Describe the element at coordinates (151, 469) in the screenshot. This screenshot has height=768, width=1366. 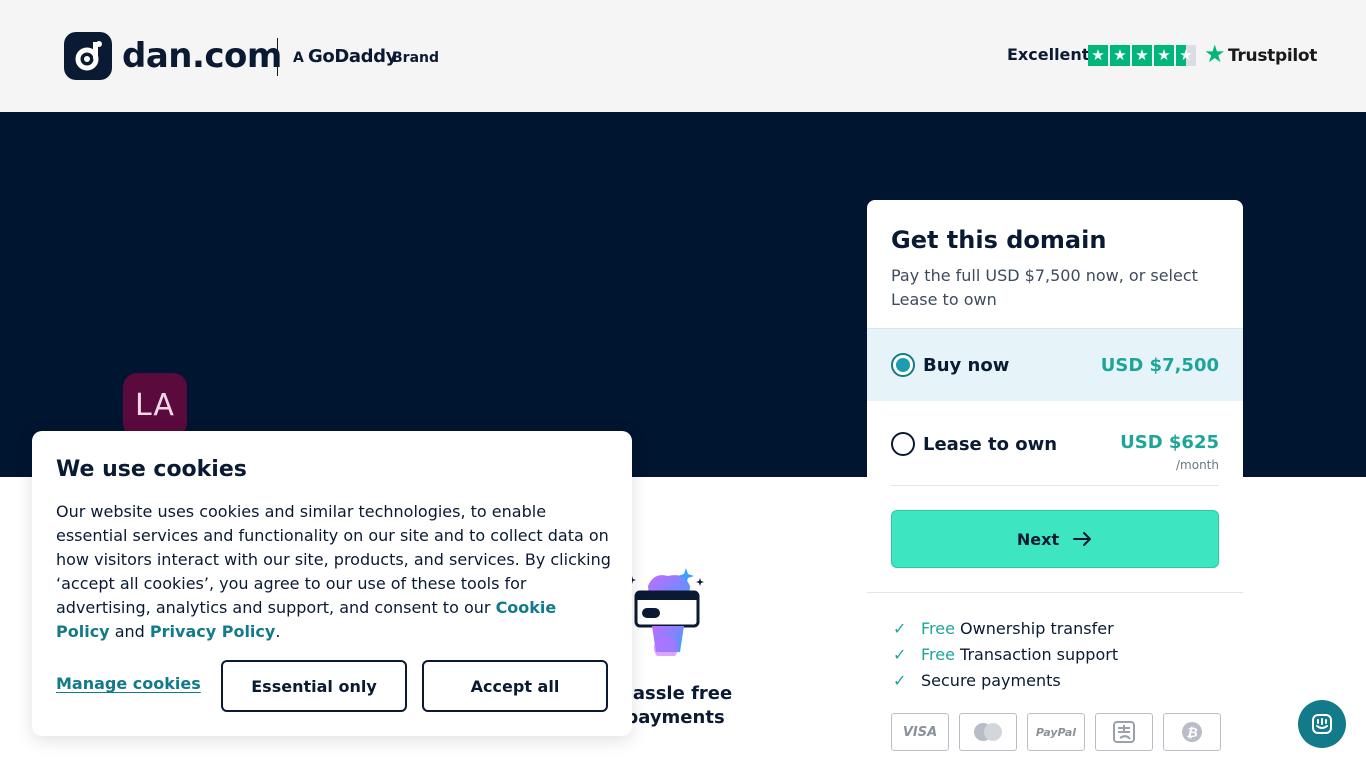
I see `cookie-title: We use cookies` at that location.